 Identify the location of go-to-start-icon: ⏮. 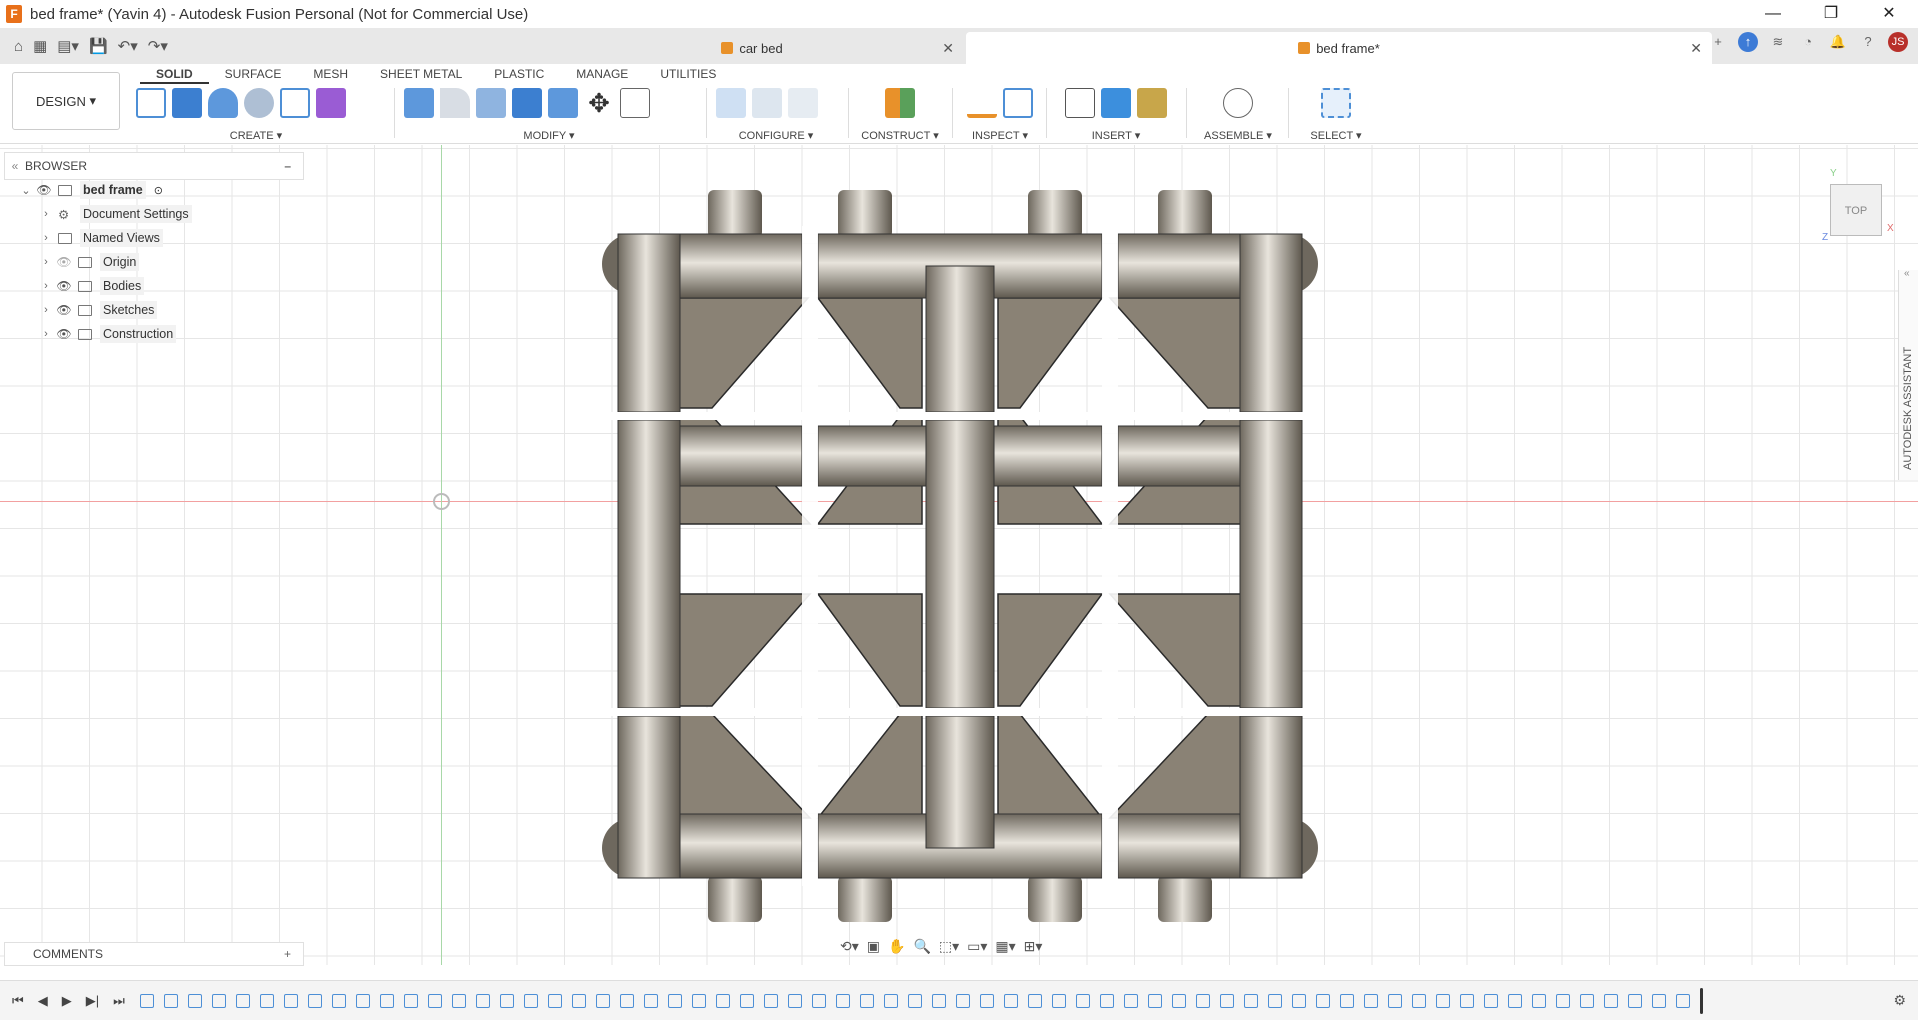
(18, 1001).